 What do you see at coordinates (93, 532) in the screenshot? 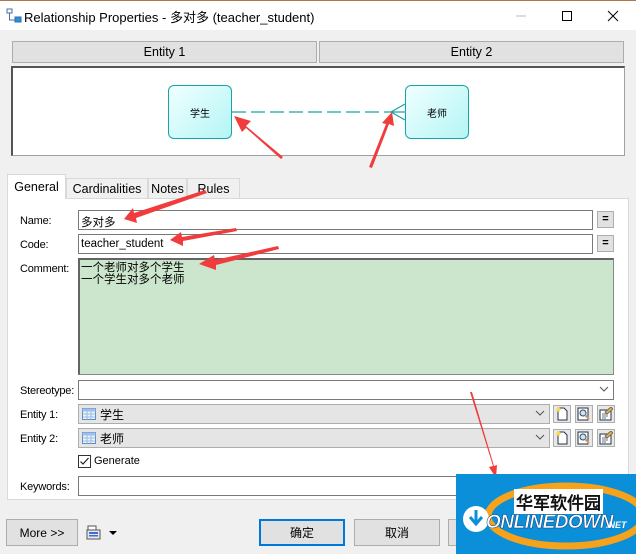
I see `print-menu-icon` at bounding box center [93, 532].